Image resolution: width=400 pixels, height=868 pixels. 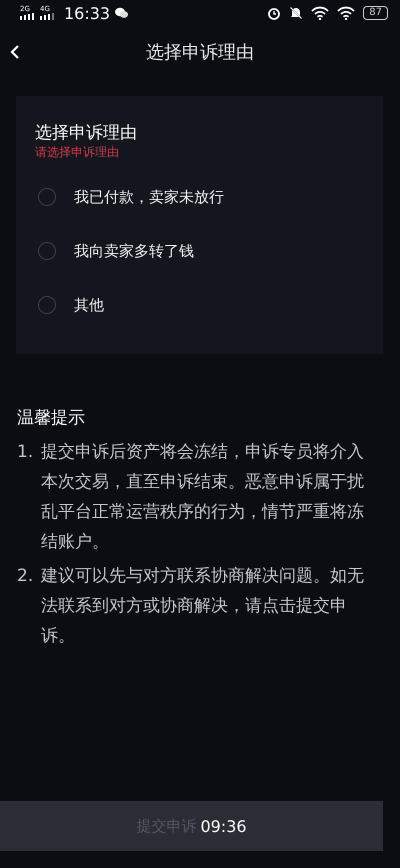 What do you see at coordinates (77, 152) in the screenshot?
I see `error-message: 请选择申诉理由` at bounding box center [77, 152].